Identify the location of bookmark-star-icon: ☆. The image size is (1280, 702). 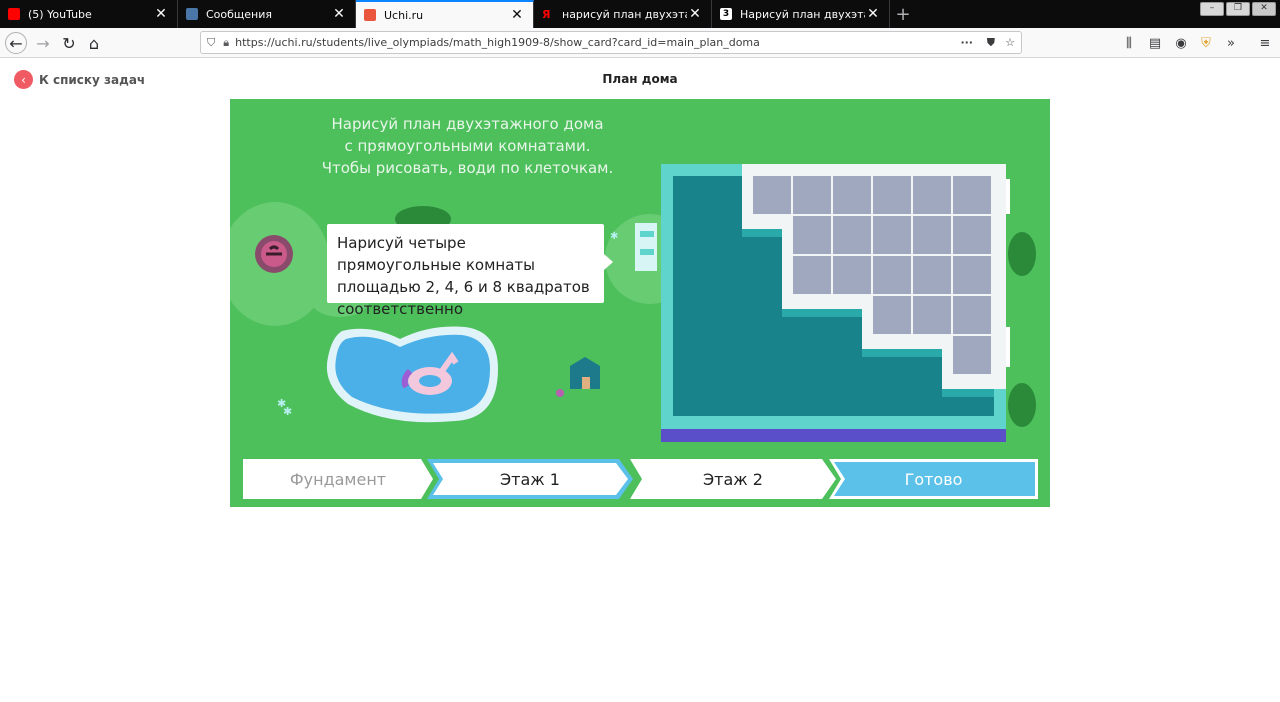
(1010, 42).